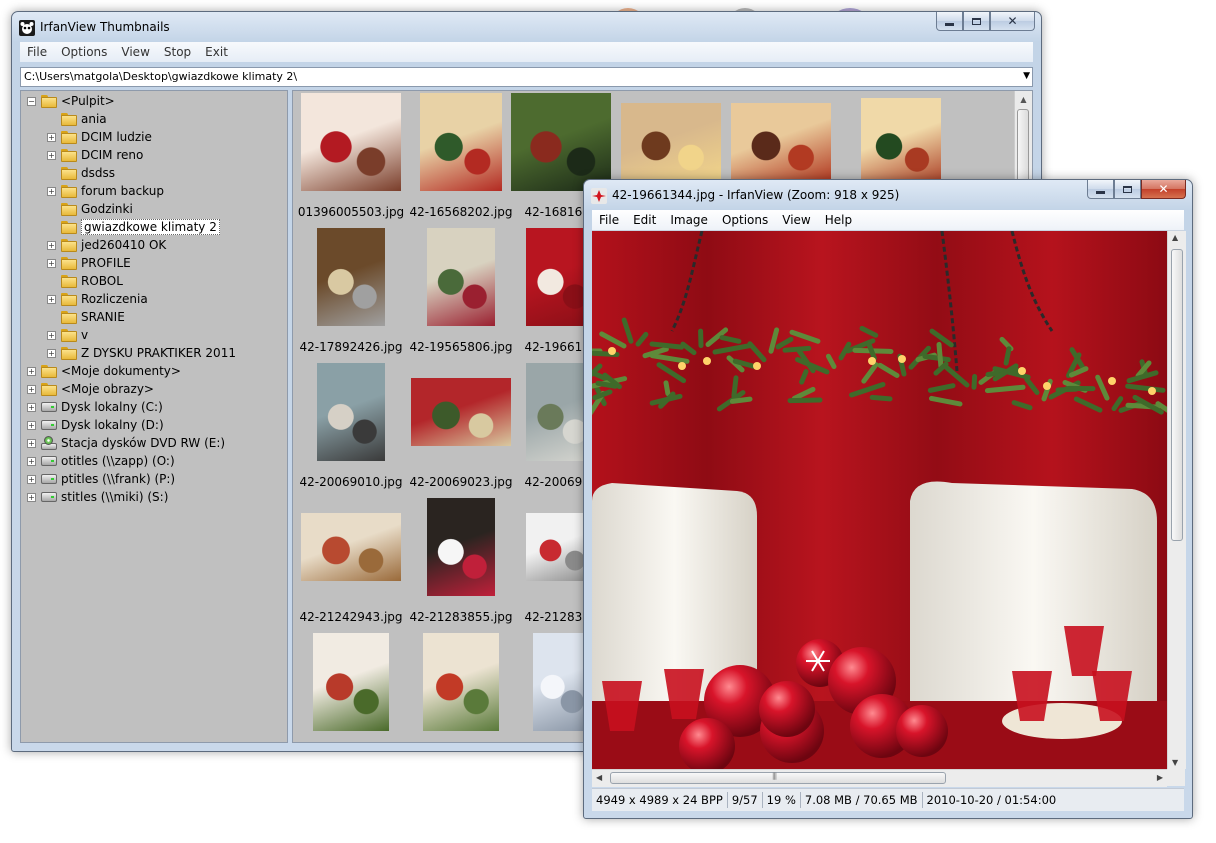  I want to click on tree-item: ania, so click(77, 119).